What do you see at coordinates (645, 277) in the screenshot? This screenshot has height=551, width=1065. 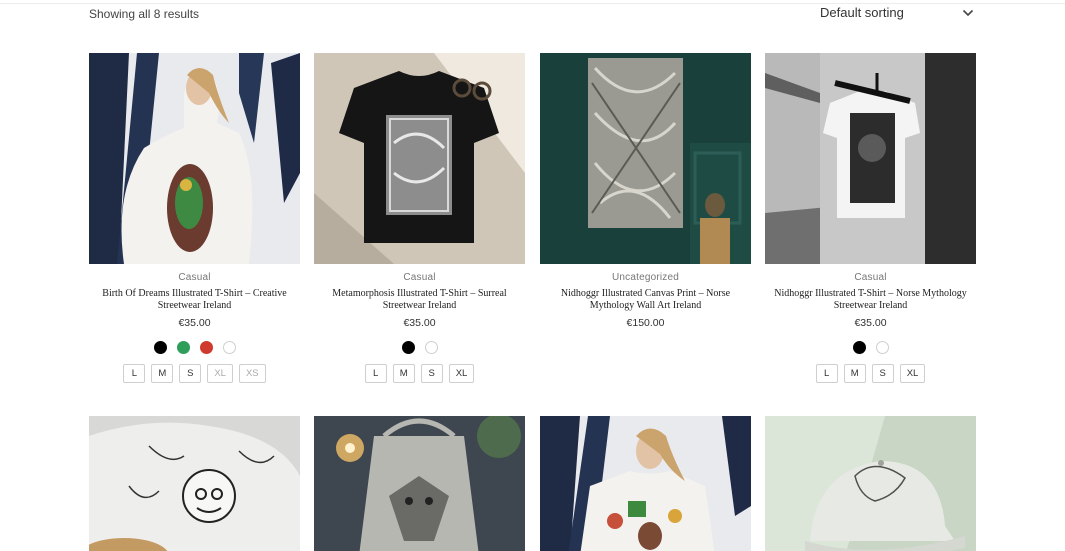 I see `product-category: Uncategorized` at bounding box center [645, 277].